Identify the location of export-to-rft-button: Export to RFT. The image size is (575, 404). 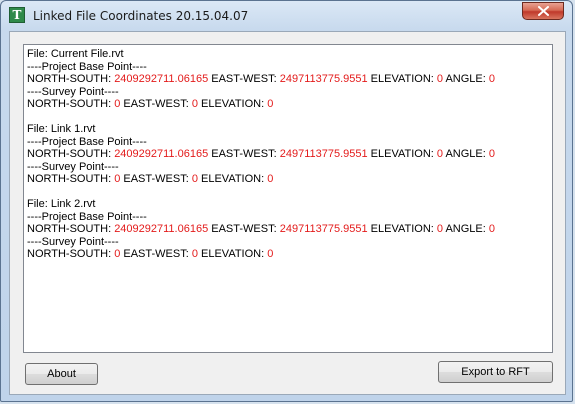
(495, 372).